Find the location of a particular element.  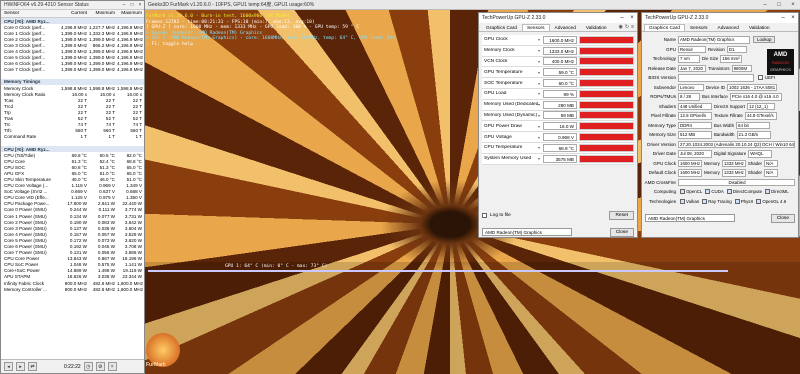

sensor-row: Command Rate 1 T 1 T 1 T is located at coordinates (72, 137).